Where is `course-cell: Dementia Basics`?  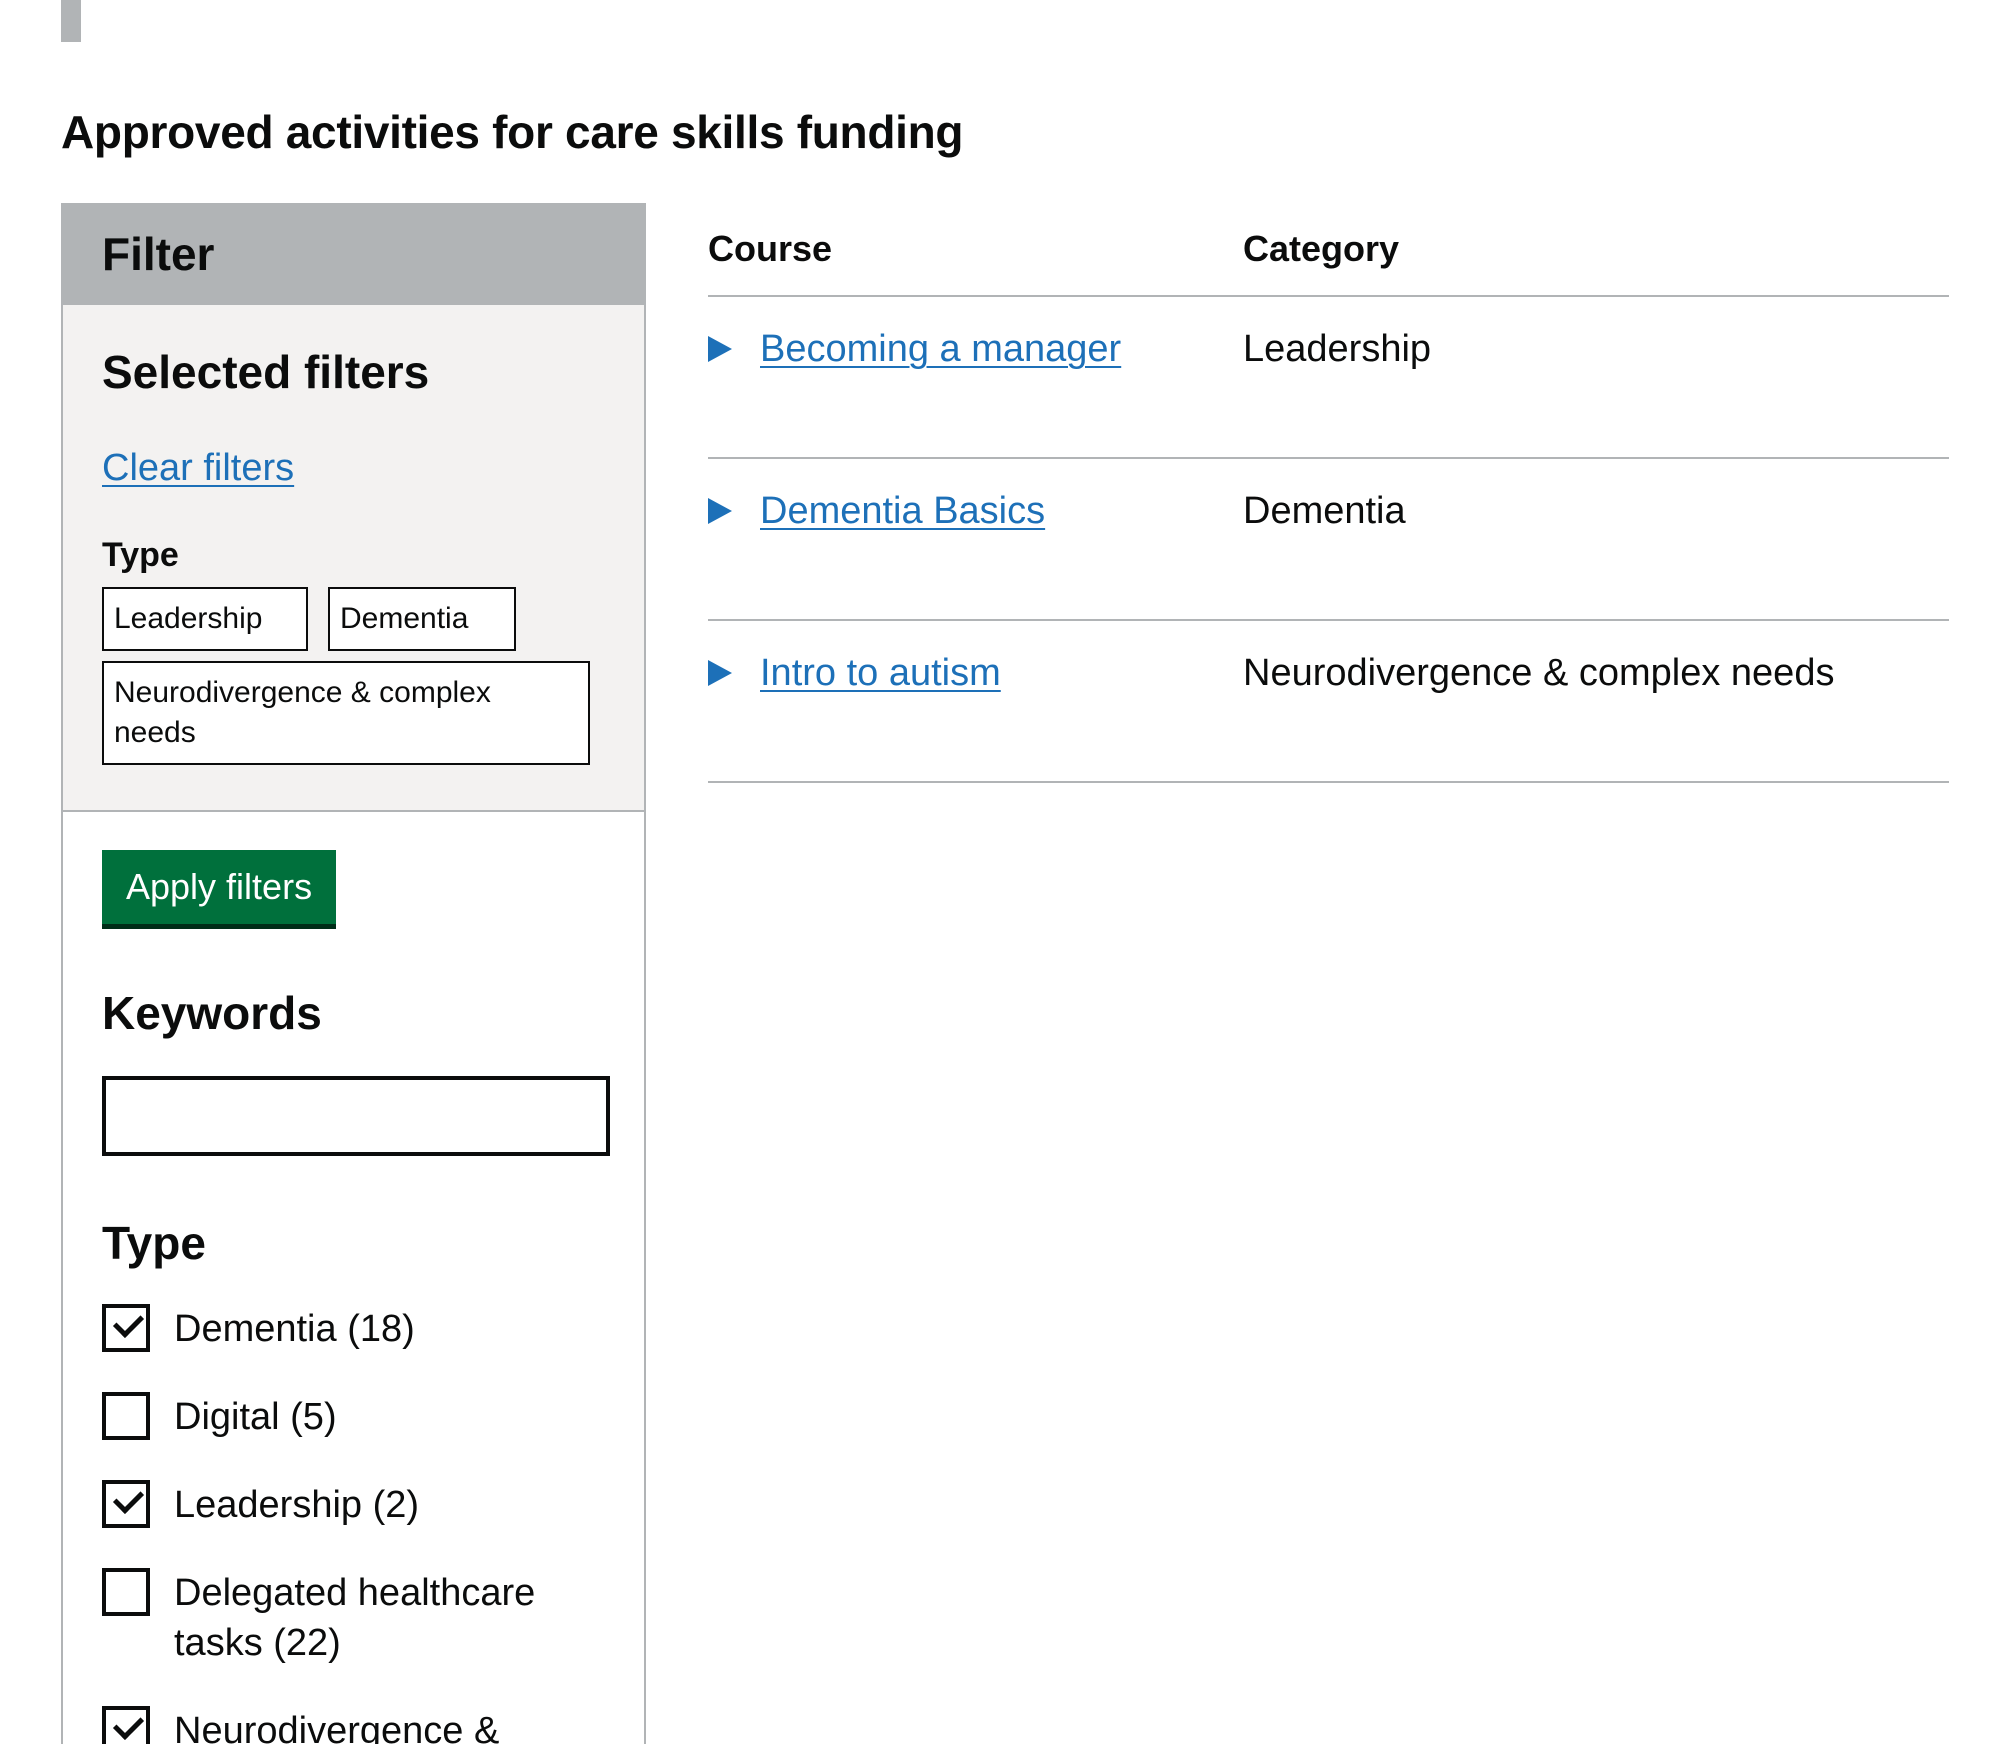
course-cell: Dementia Basics is located at coordinates (975, 511).